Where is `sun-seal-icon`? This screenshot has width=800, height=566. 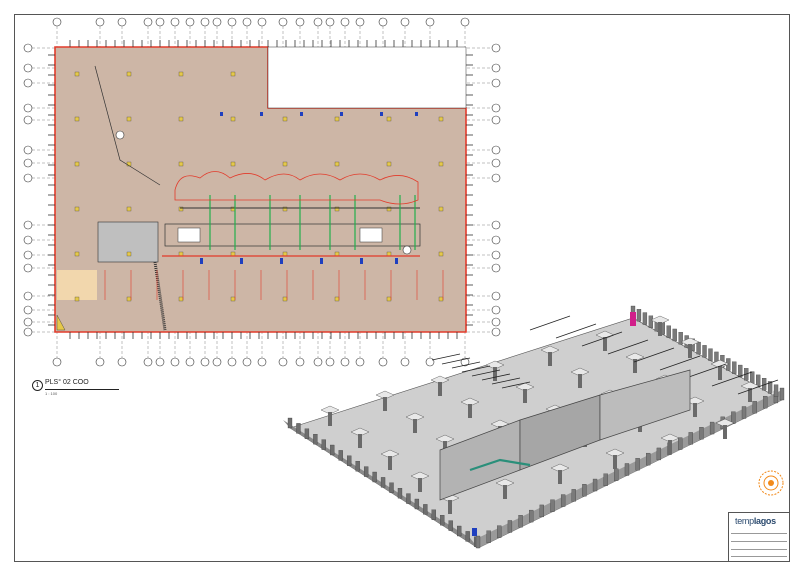 sun-seal-icon is located at coordinates (771, 483).